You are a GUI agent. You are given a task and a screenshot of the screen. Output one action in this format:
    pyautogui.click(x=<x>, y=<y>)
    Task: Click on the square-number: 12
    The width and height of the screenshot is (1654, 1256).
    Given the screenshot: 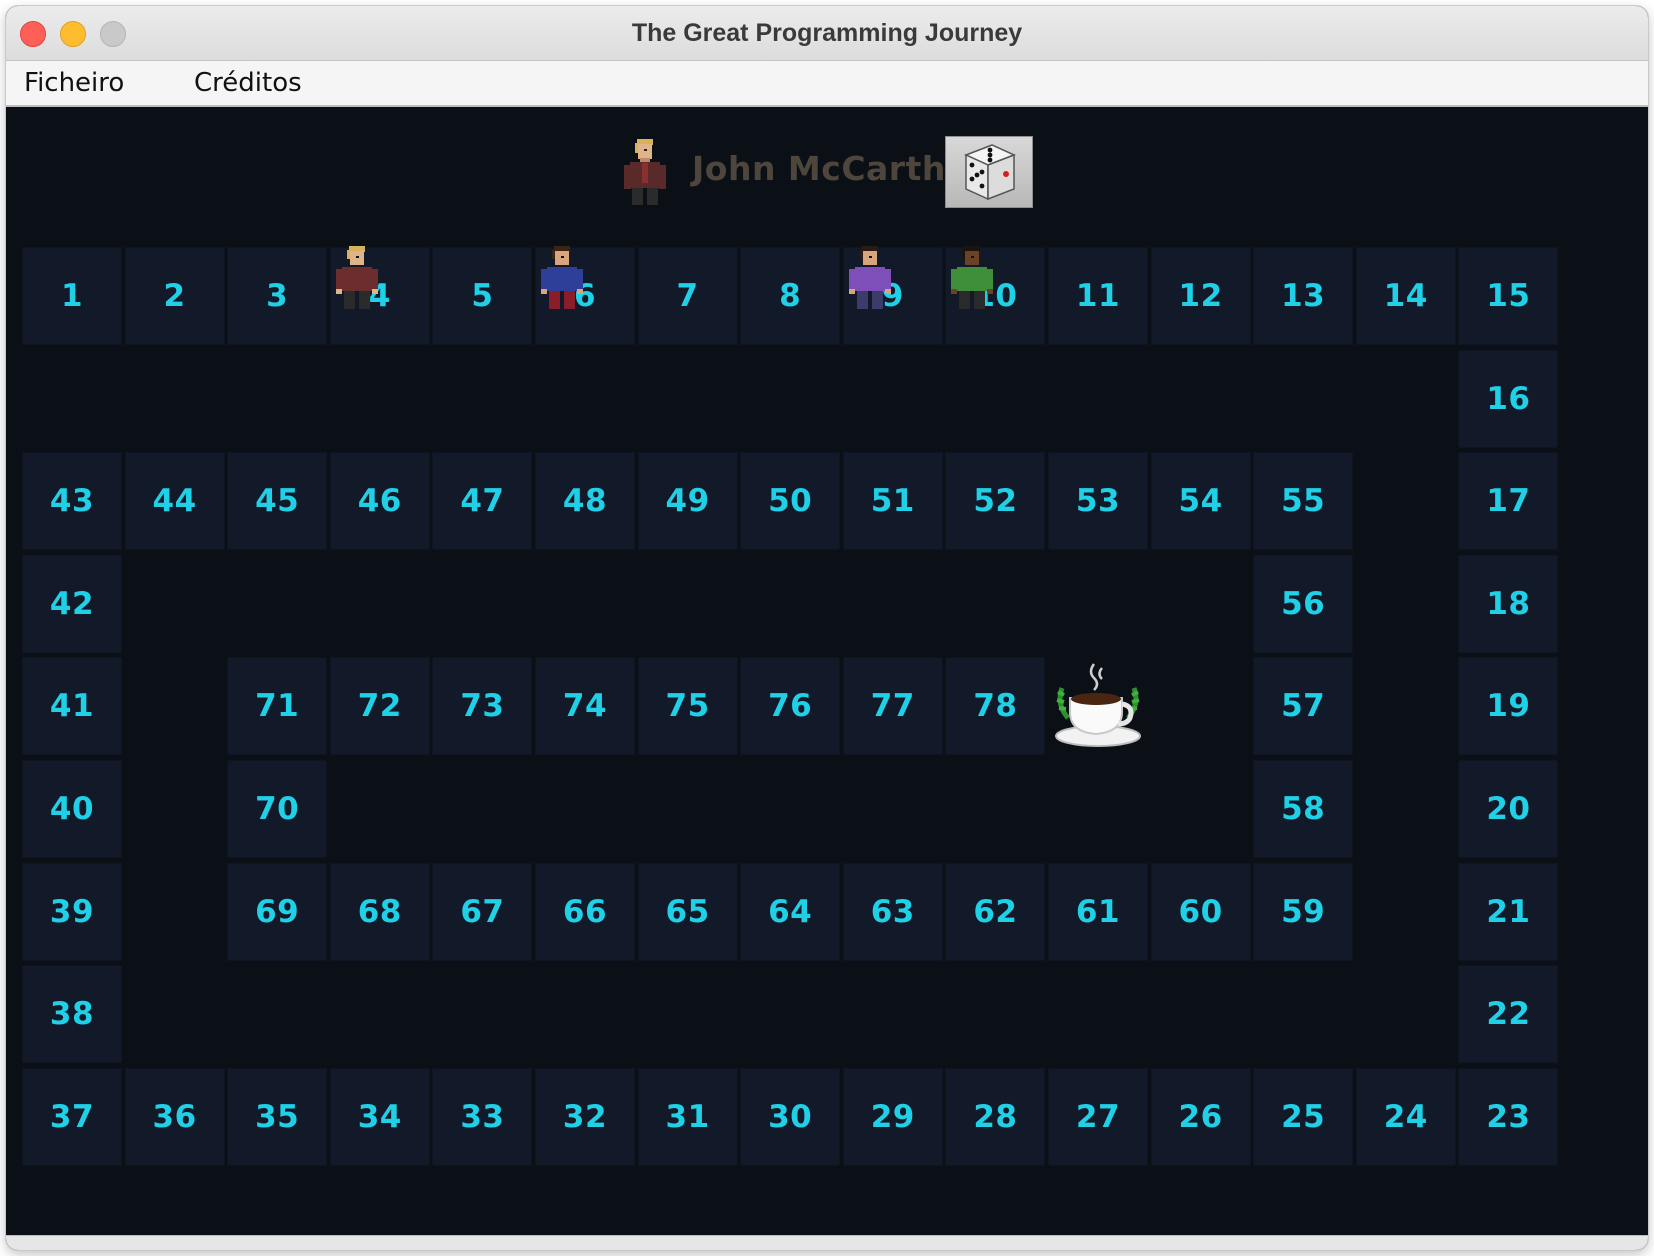 What is the action you would take?
    pyautogui.click(x=1200, y=296)
    